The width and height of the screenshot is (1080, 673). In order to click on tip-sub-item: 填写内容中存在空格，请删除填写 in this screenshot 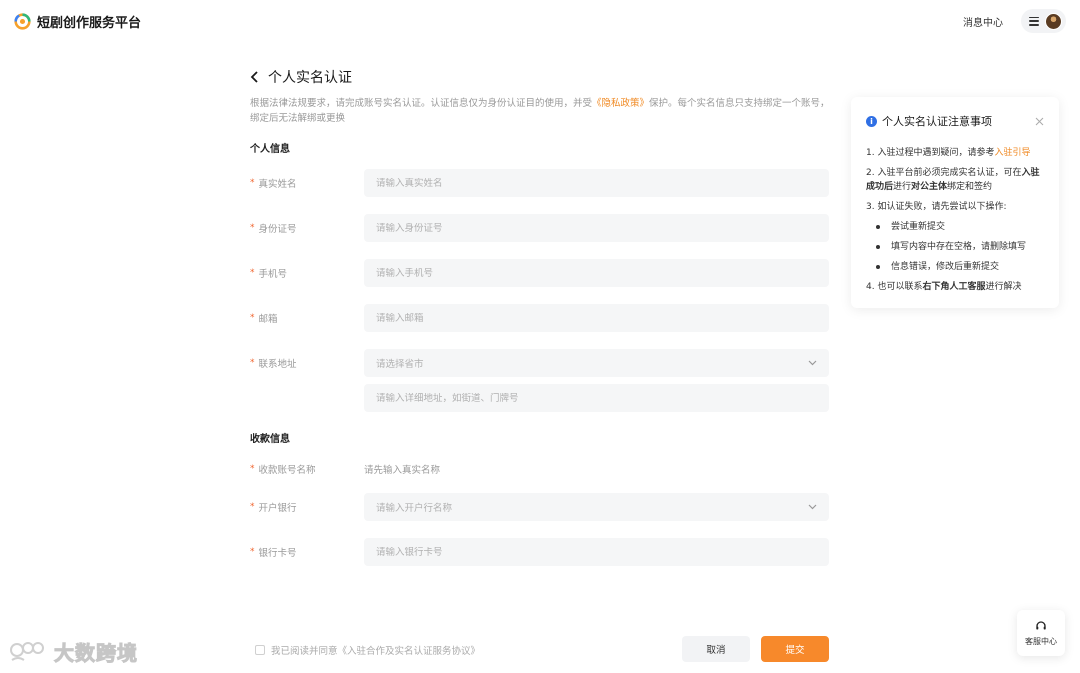, I will do `click(960, 247)`.